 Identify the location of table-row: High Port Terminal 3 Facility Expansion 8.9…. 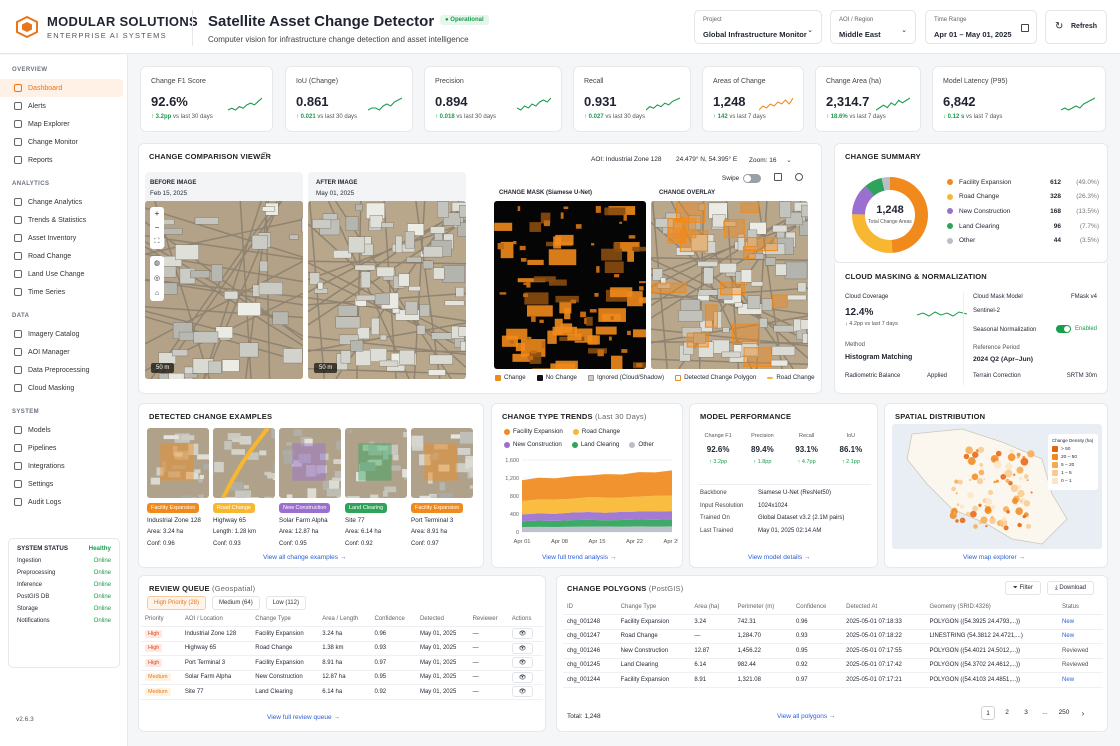
(342, 663).